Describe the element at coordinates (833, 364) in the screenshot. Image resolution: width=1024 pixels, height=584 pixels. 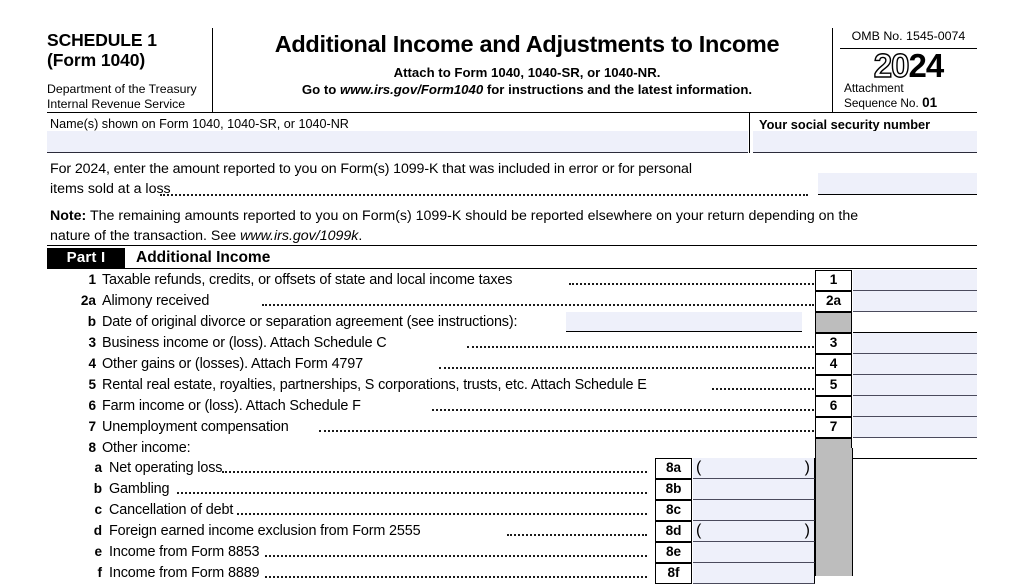
I see `line-4-box-label: 4` at that location.